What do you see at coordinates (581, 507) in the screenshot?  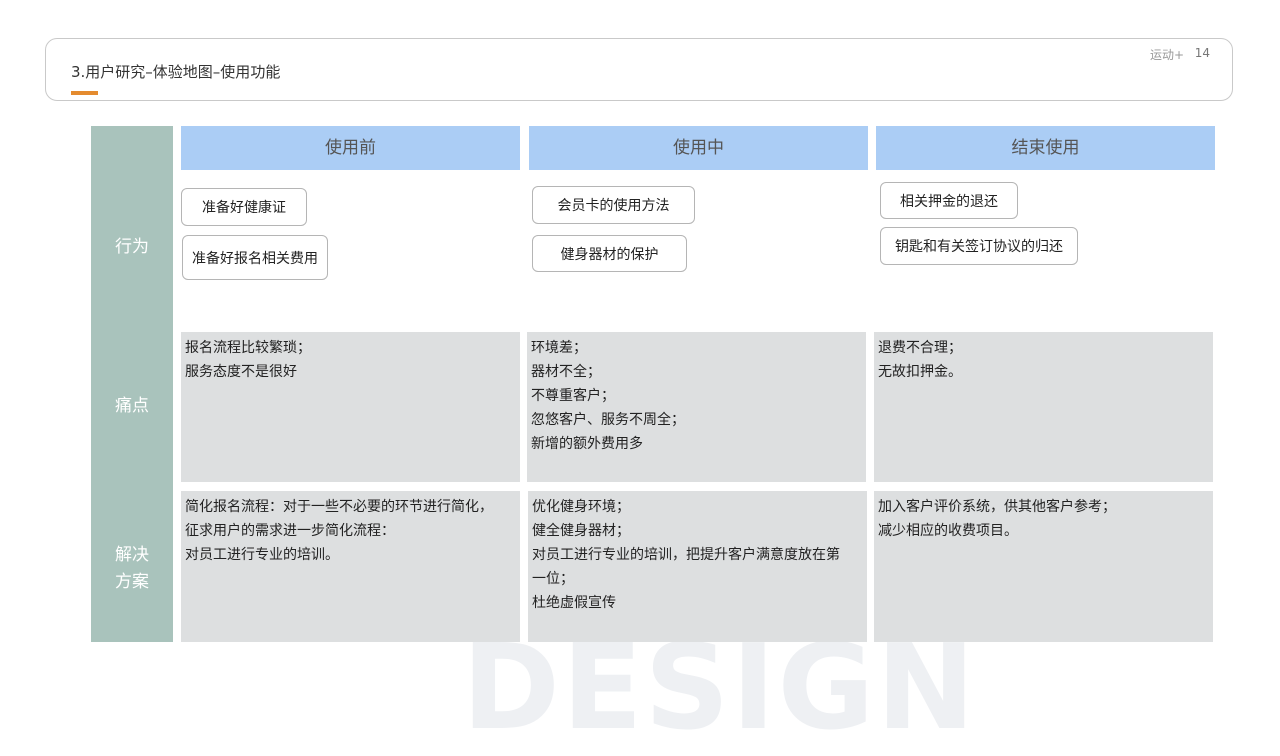 I see `solution-item: 优化健身环境；` at bounding box center [581, 507].